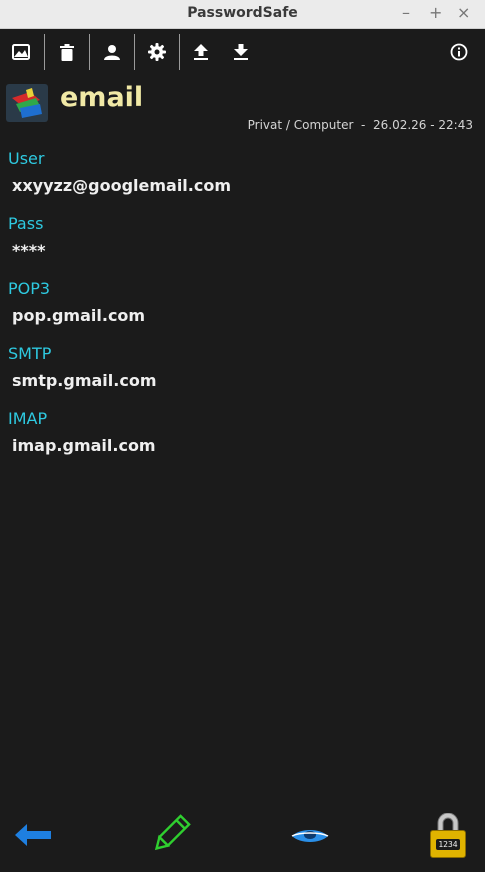  I want to click on back-arrow-icon, so click(33, 835).